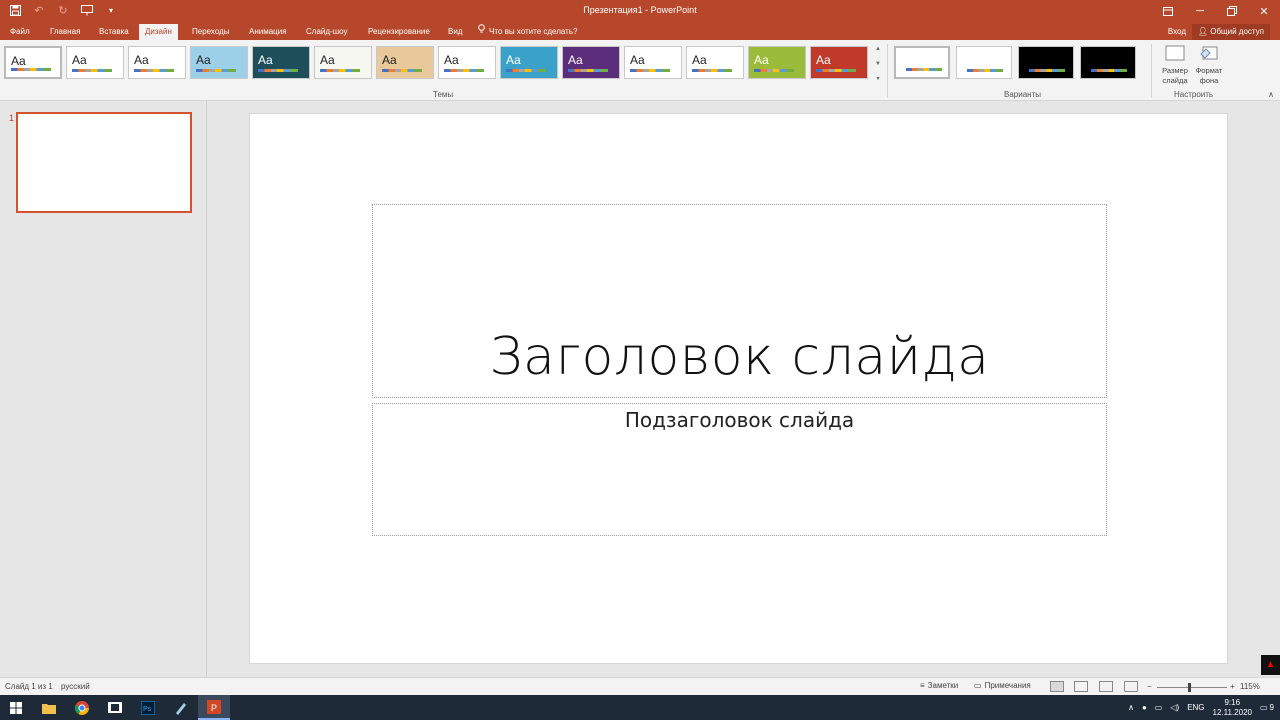 The width and height of the screenshot is (1280, 720). What do you see at coordinates (15, 10) in the screenshot?
I see `save-icon` at bounding box center [15, 10].